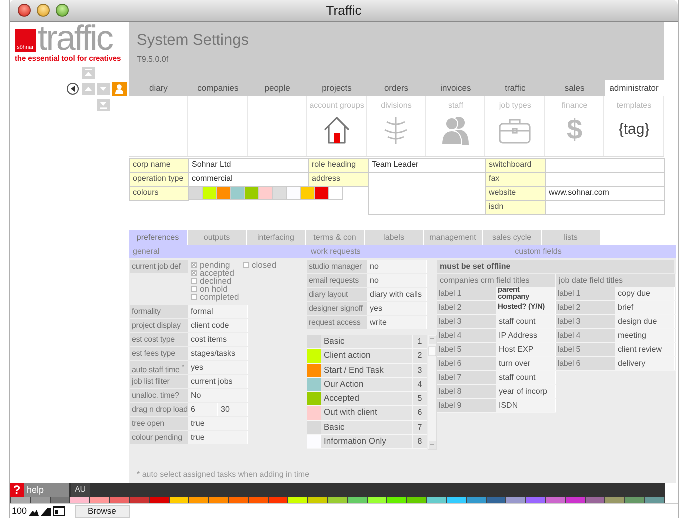  What do you see at coordinates (102, 511) in the screenshot?
I see `mode-tab: Browse` at bounding box center [102, 511].